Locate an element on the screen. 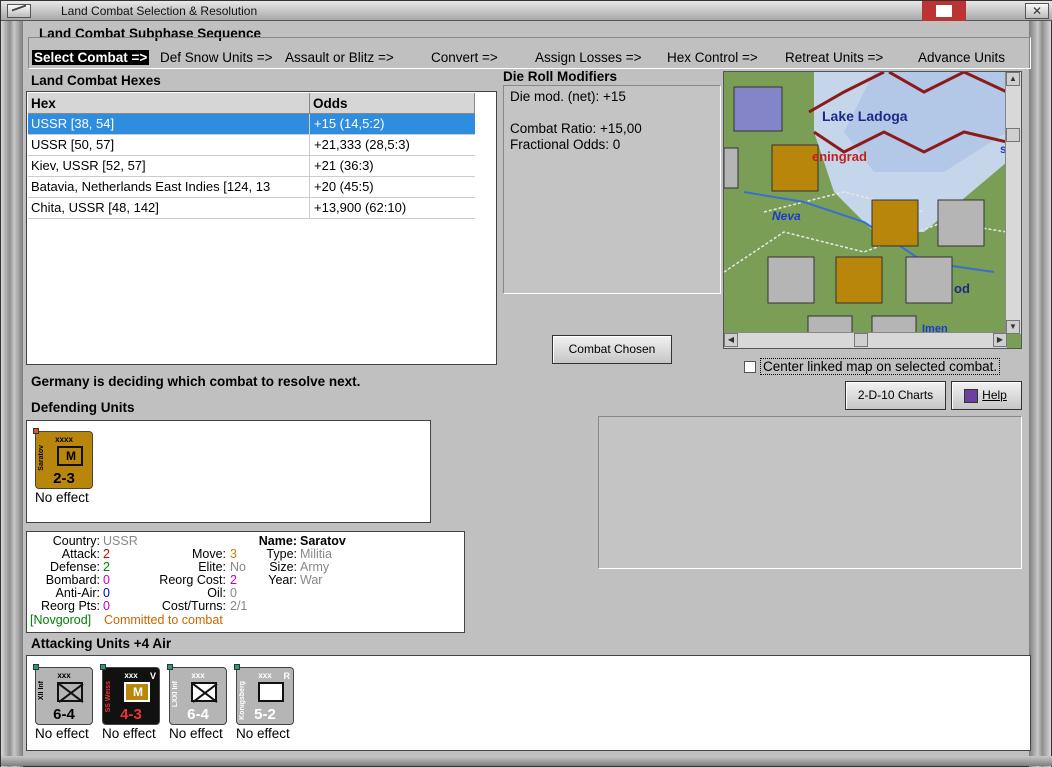 The image size is (1052, 767). step-hex-control: Hex Control => is located at coordinates (712, 57).